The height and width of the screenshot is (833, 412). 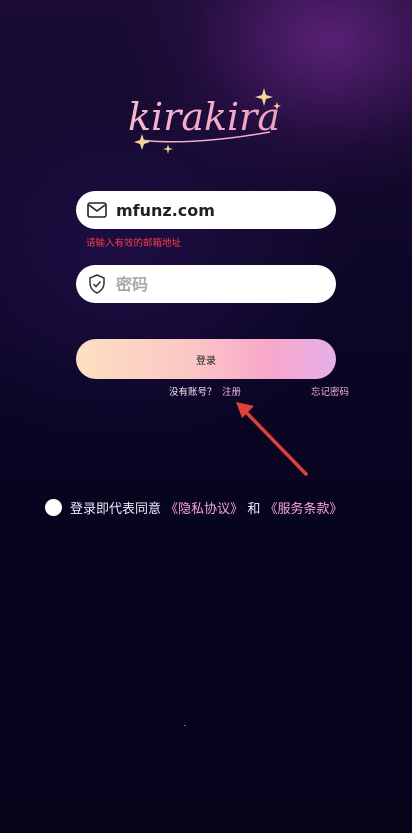 I want to click on kirakira-logo: kirakira, so click(x=205, y=122).